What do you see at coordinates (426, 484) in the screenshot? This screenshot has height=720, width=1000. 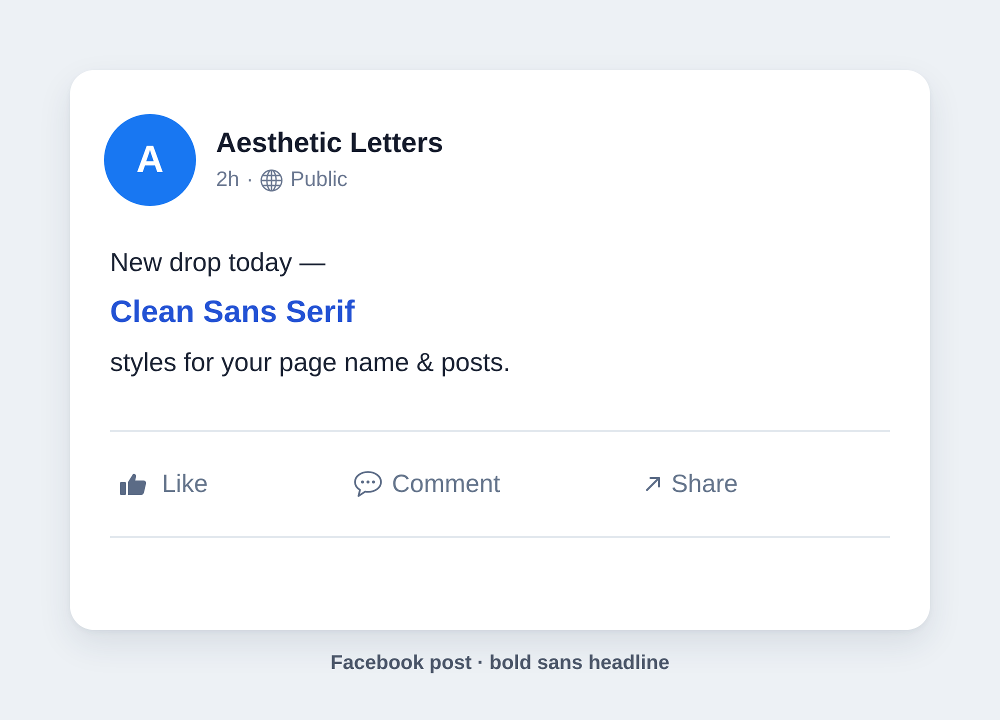 I see `comment-button: Comment` at bounding box center [426, 484].